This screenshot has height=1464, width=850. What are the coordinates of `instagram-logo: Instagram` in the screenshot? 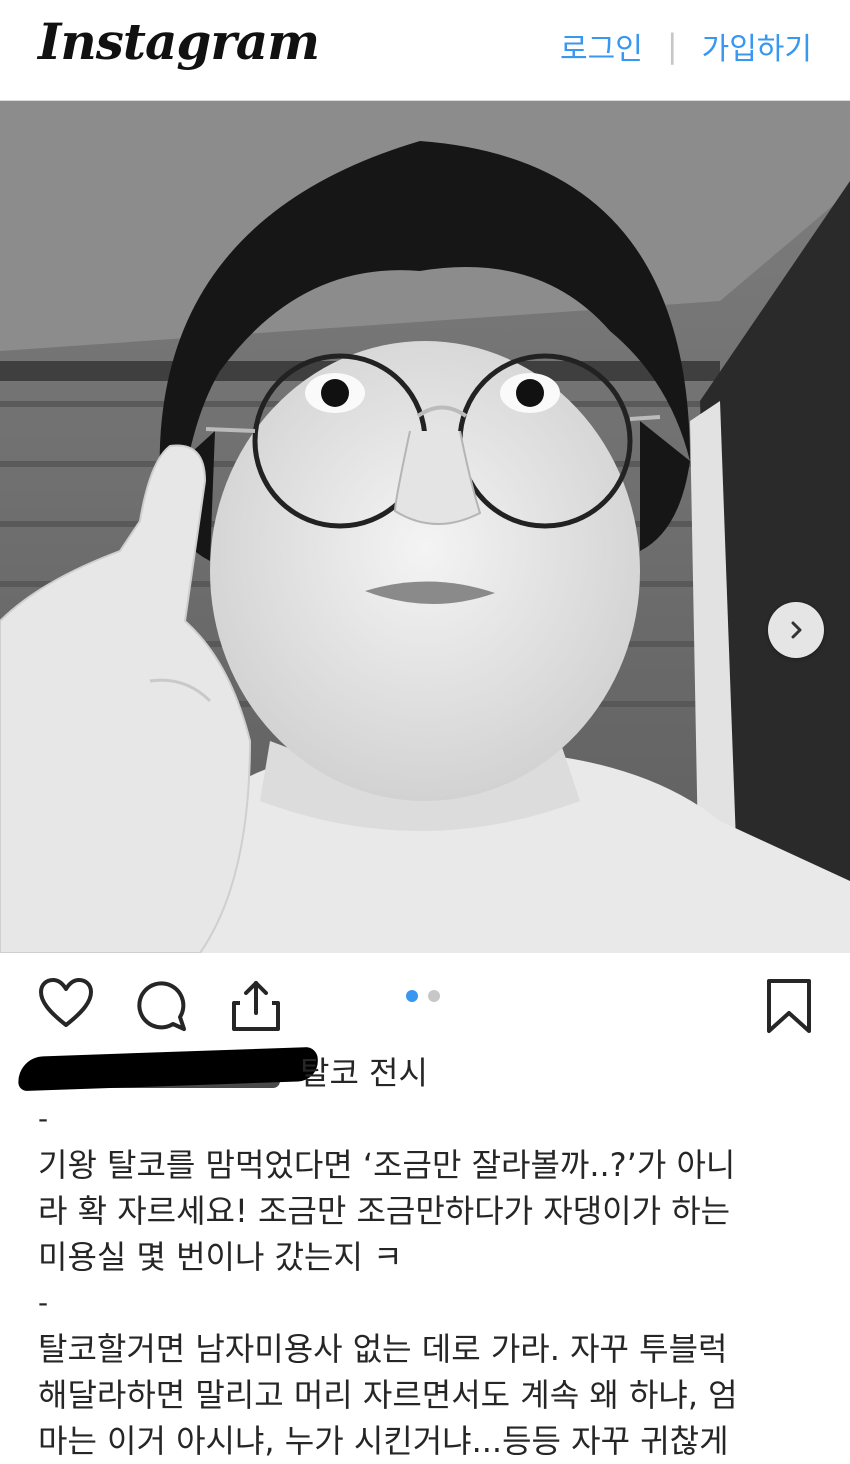 It's located at (179, 41).